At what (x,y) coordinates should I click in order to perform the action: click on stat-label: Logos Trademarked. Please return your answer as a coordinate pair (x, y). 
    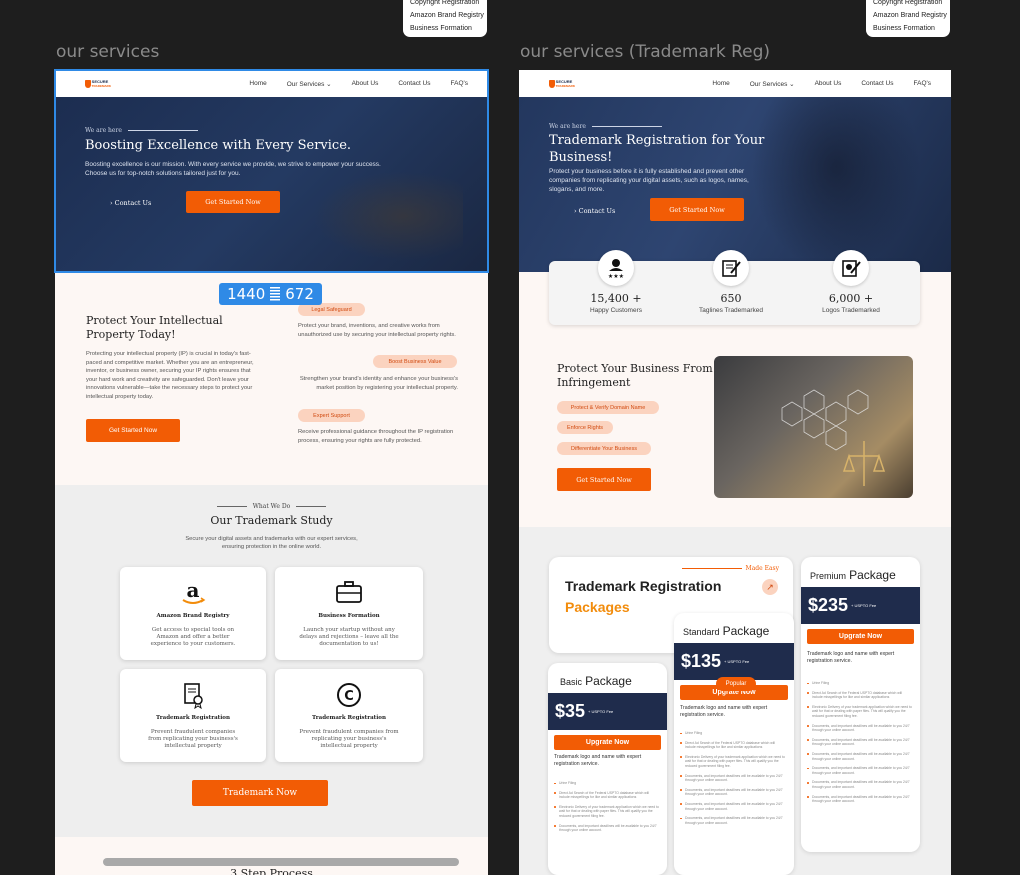
    Looking at the image, I should click on (851, 310).